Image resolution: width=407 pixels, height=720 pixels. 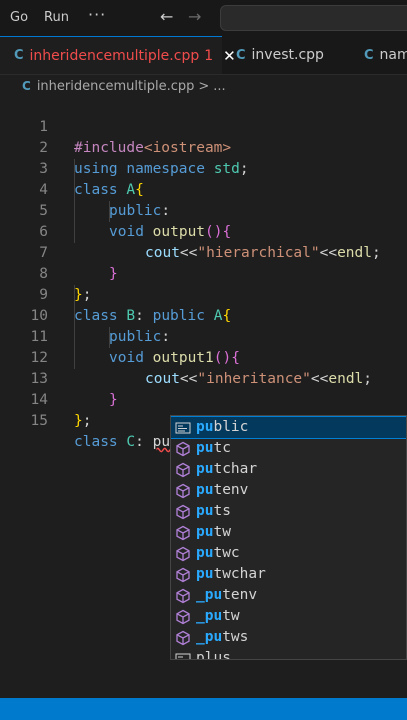 What do you see at coordinates (115, 294) in the screenshot?
I see `code-line: 9 class B: public A{` at bounding box center [115, 294].